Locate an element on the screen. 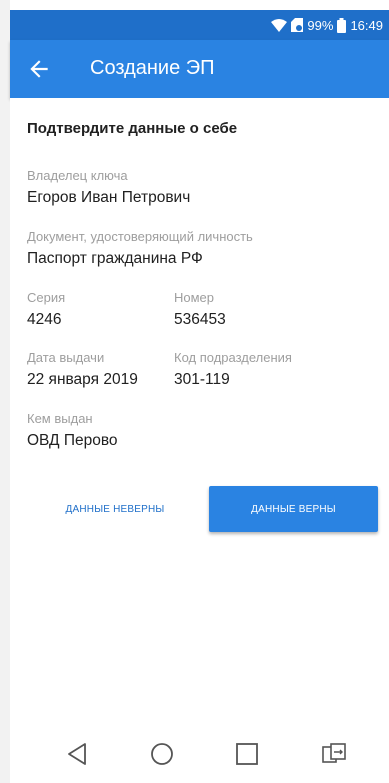 The image size is (389, 783). system-navigation-bar is located at coordinates (199, 753).